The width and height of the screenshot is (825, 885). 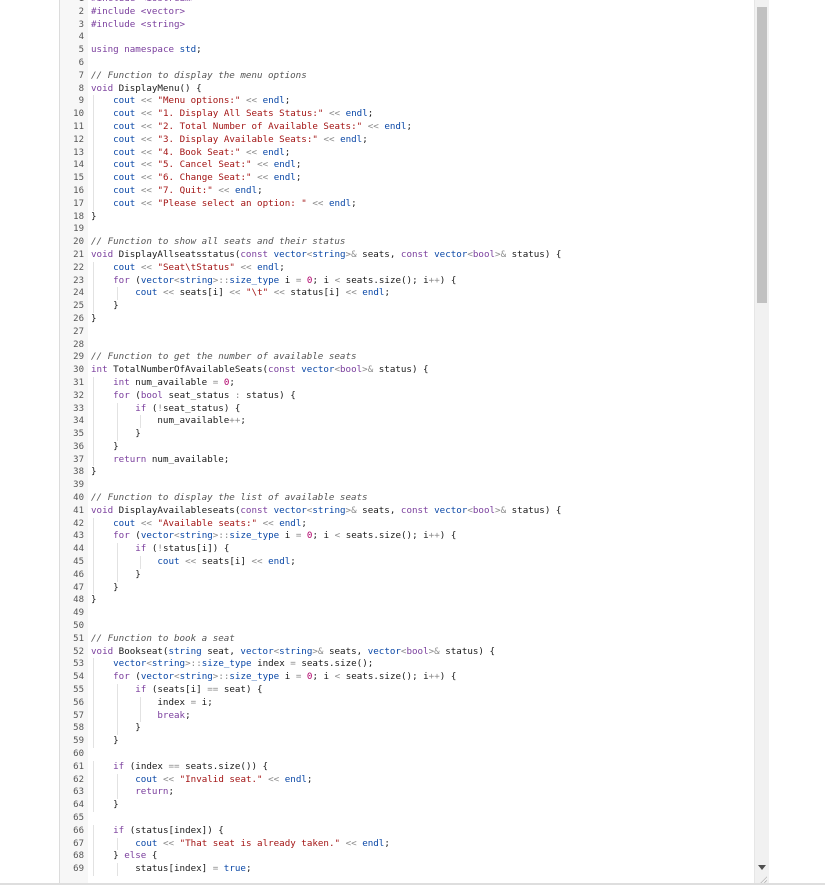 What do you see at coordinates (407, 191) in the screenshot?
I see `code-line: 16 cout << "7. Quit:" << endl;` at bounding box center [407, 191].